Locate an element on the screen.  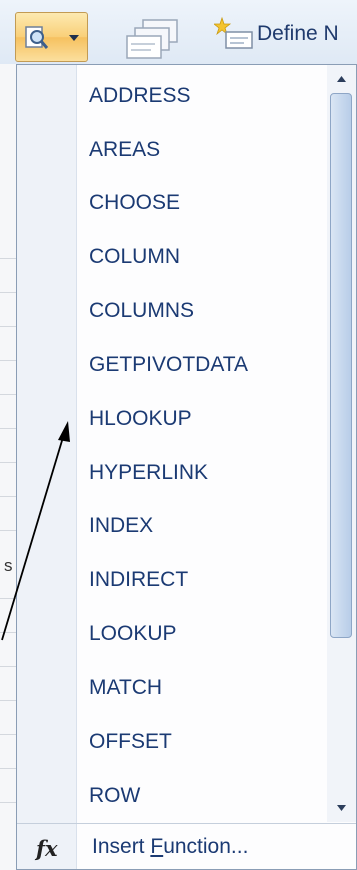
menu-item-hyperlink: HYPERLINK is located at coordinates (148, 473).